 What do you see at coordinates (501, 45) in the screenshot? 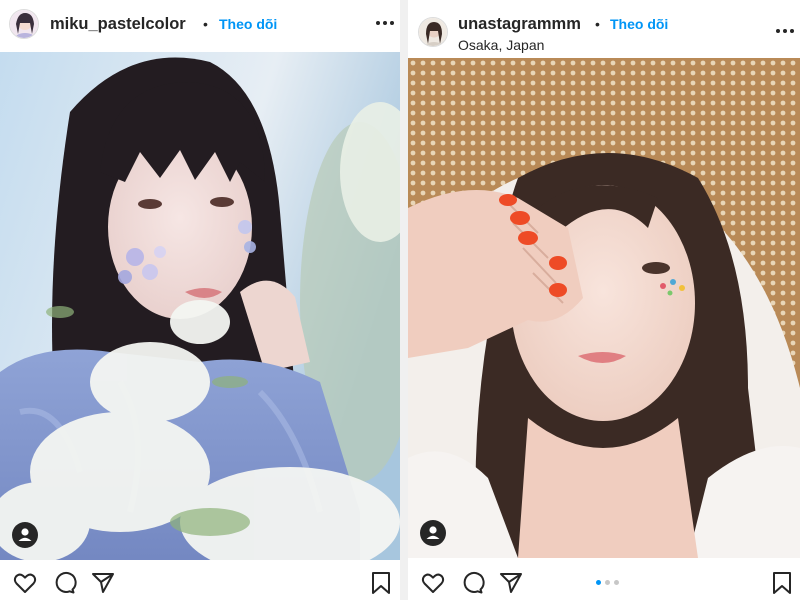
I see `post-location: Osaka, Japan` at bounding box center [501, 45].